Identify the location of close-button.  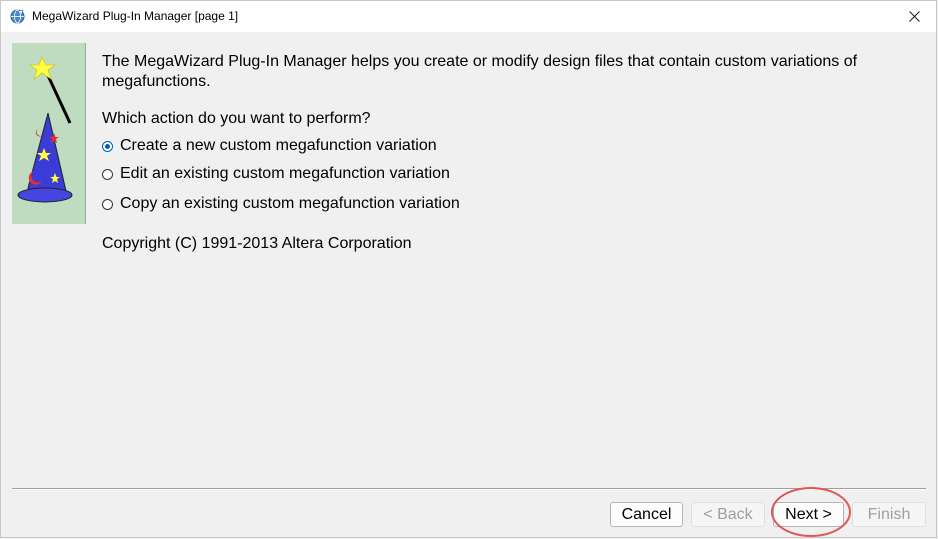
(914, 16).